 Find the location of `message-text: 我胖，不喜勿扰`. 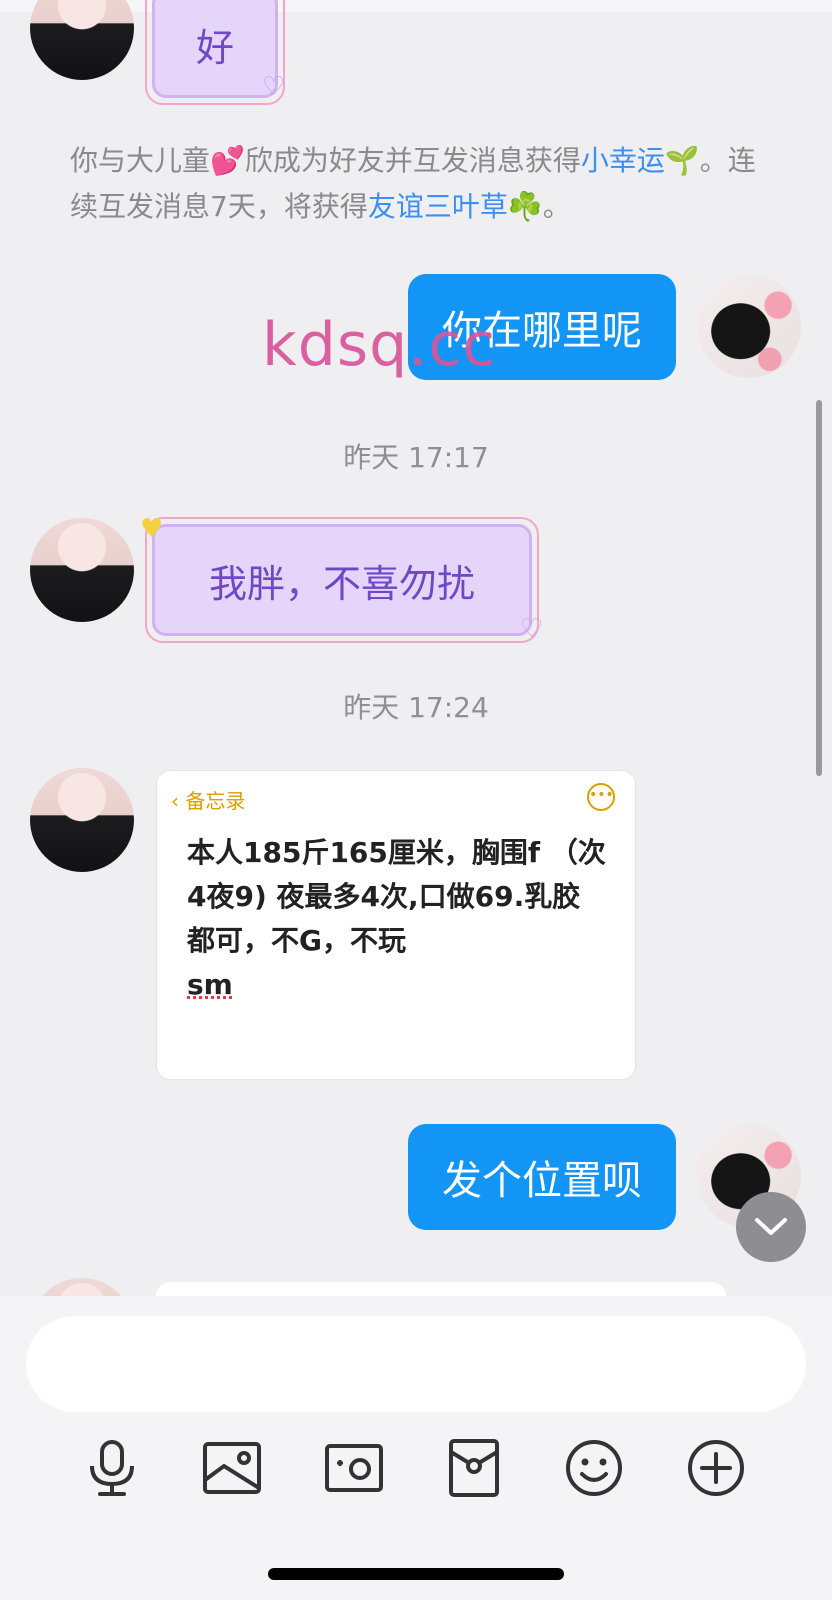

message-text: 我胖，不喜勿扰 is located at coordinates (341, 583).